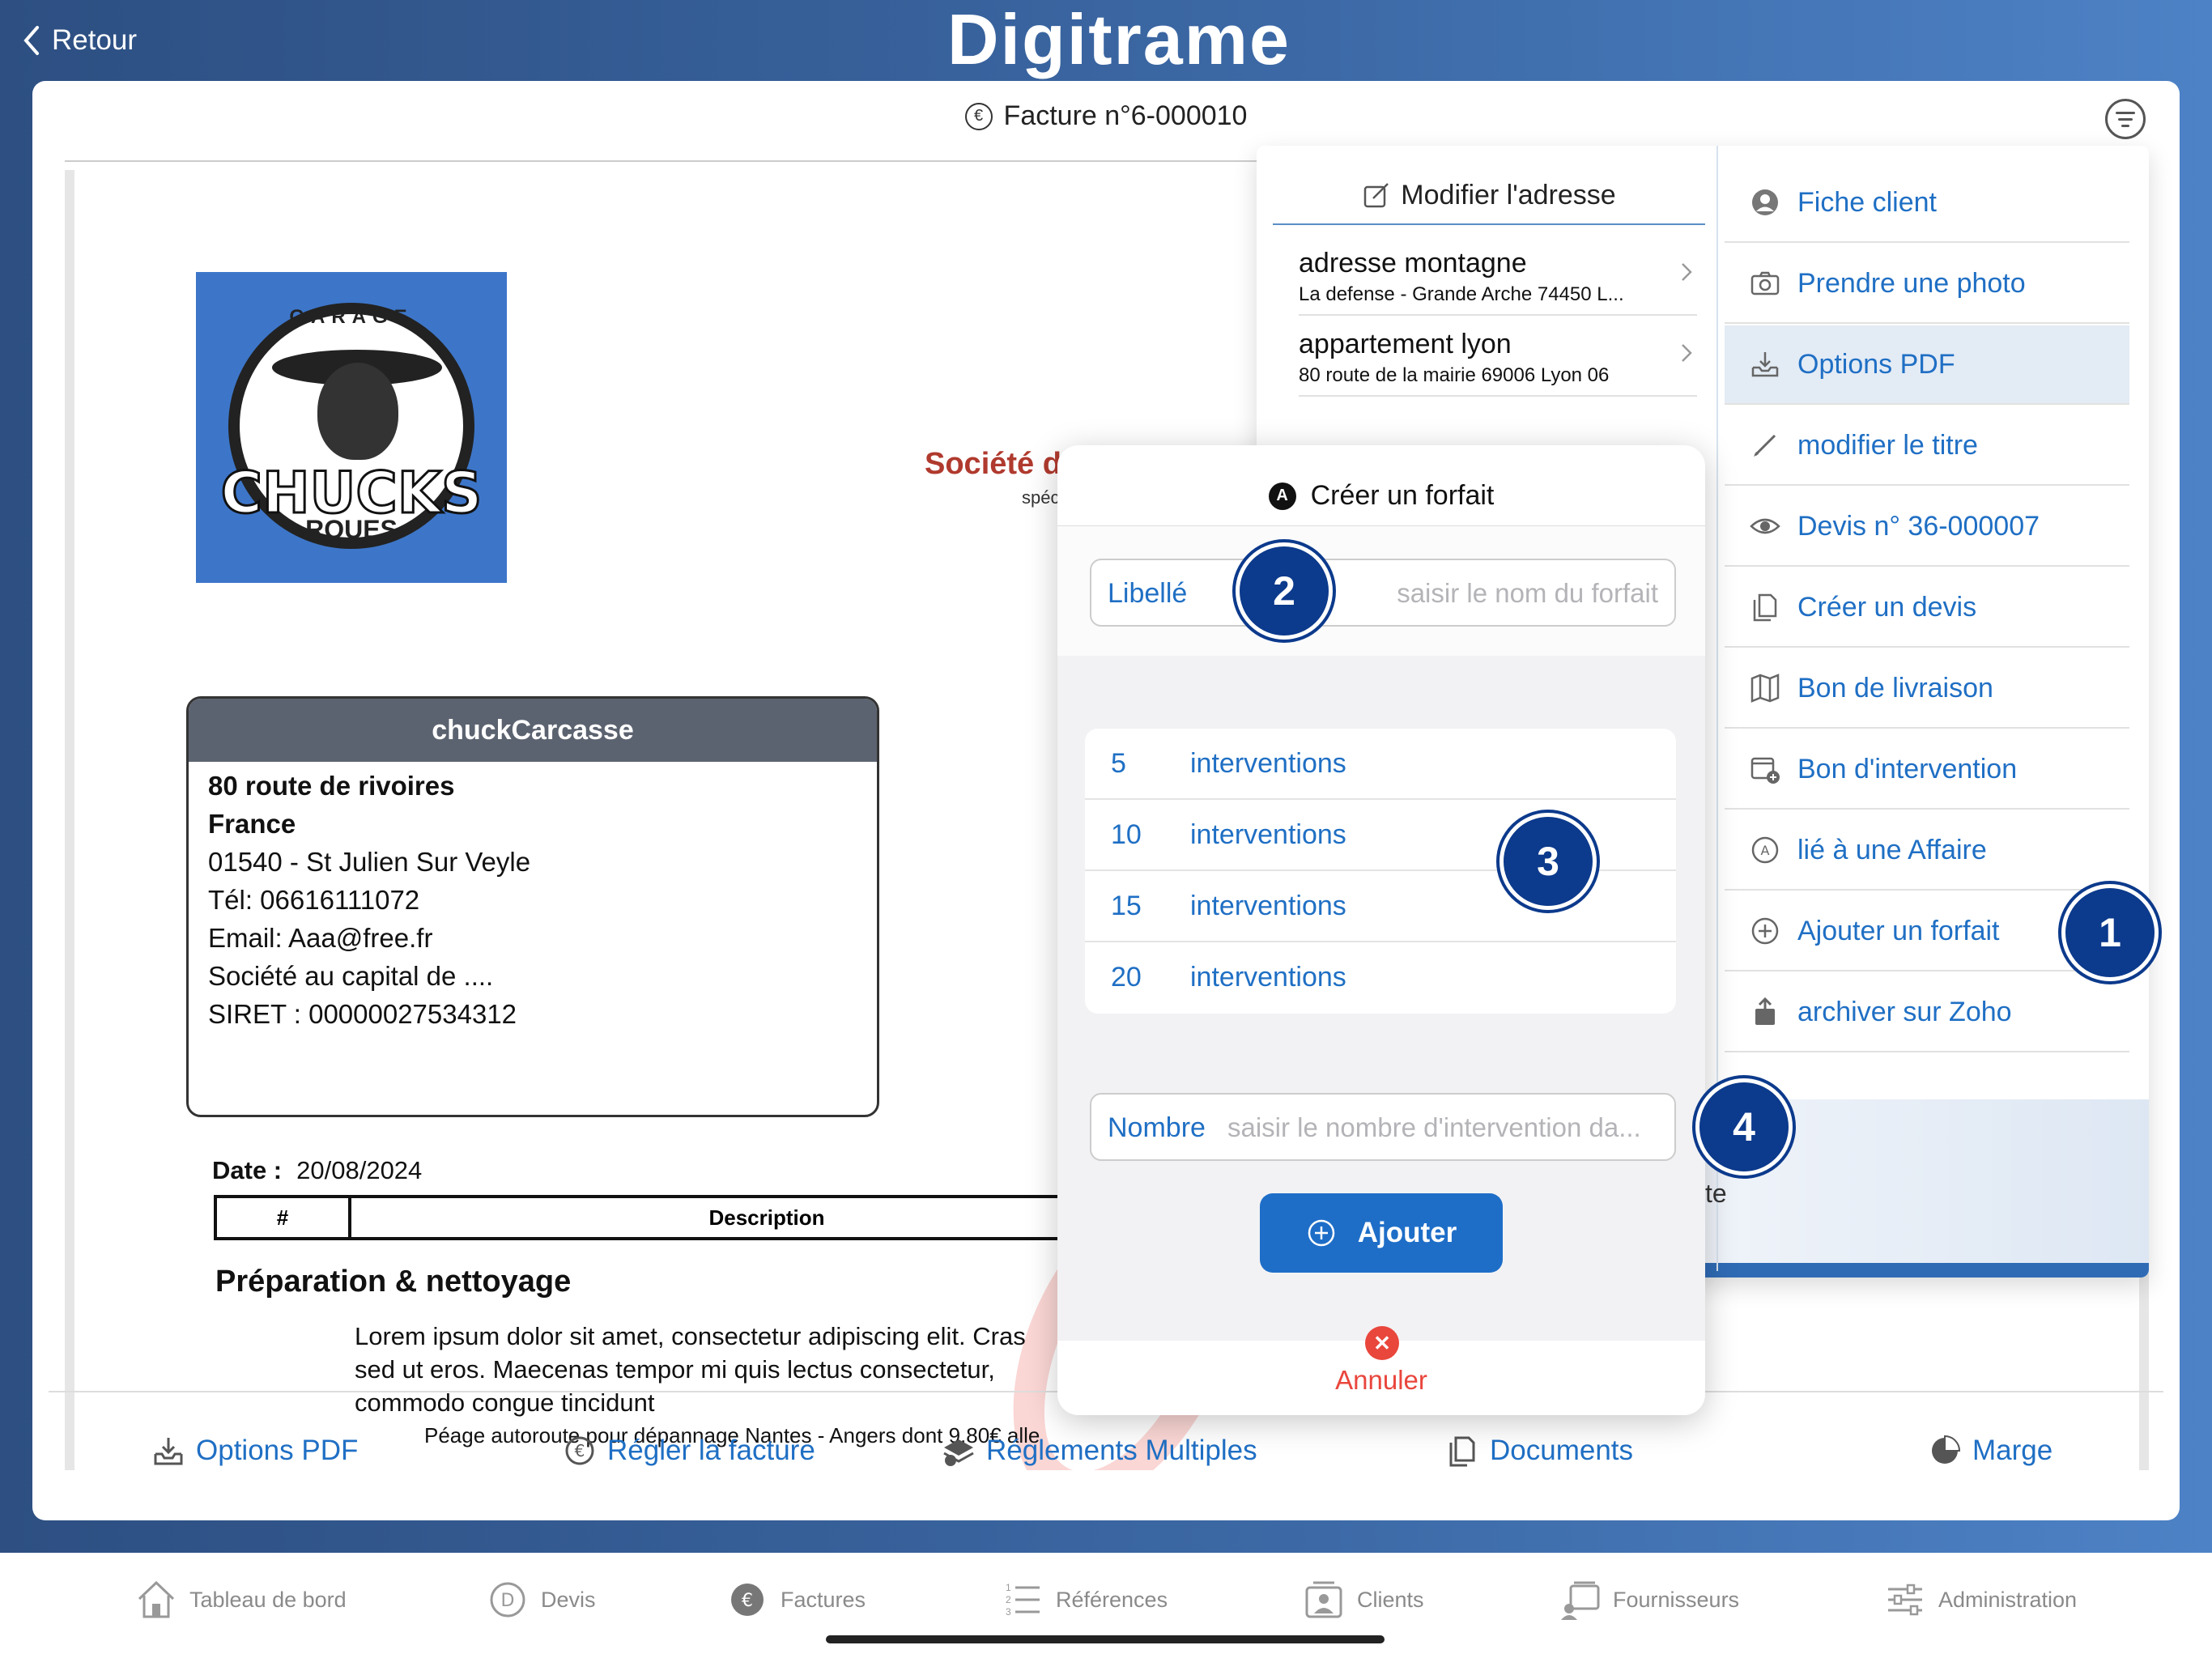 This screenshot has width=2212, height=1658. I want to click on chevron-right-icon, so click(1687, 353).